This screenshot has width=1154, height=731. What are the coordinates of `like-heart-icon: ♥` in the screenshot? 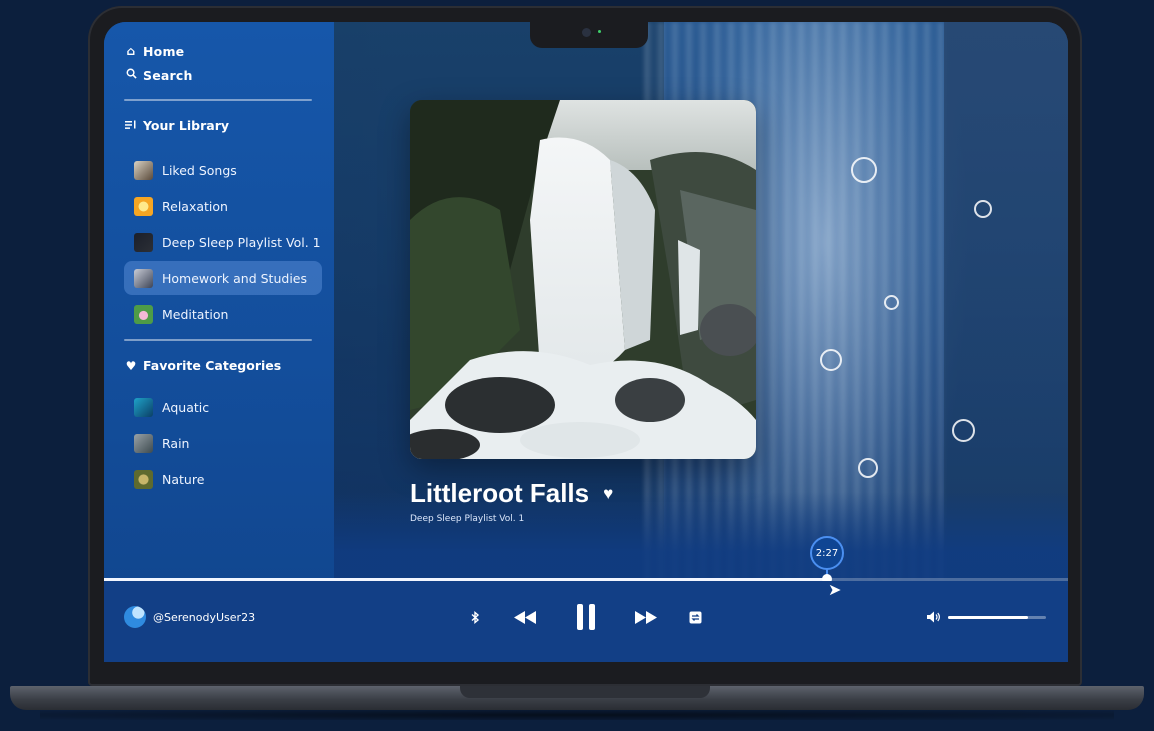 It's located at (608, 494).